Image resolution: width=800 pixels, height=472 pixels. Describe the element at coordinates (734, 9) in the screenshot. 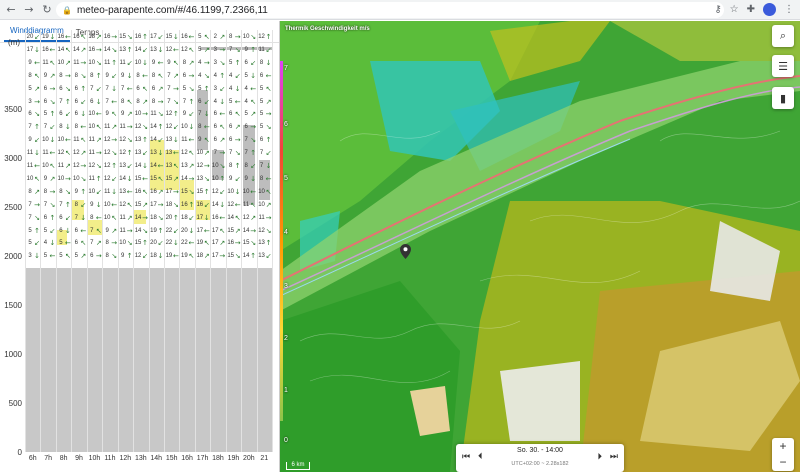

I see `star-icon: ☆` at that location.